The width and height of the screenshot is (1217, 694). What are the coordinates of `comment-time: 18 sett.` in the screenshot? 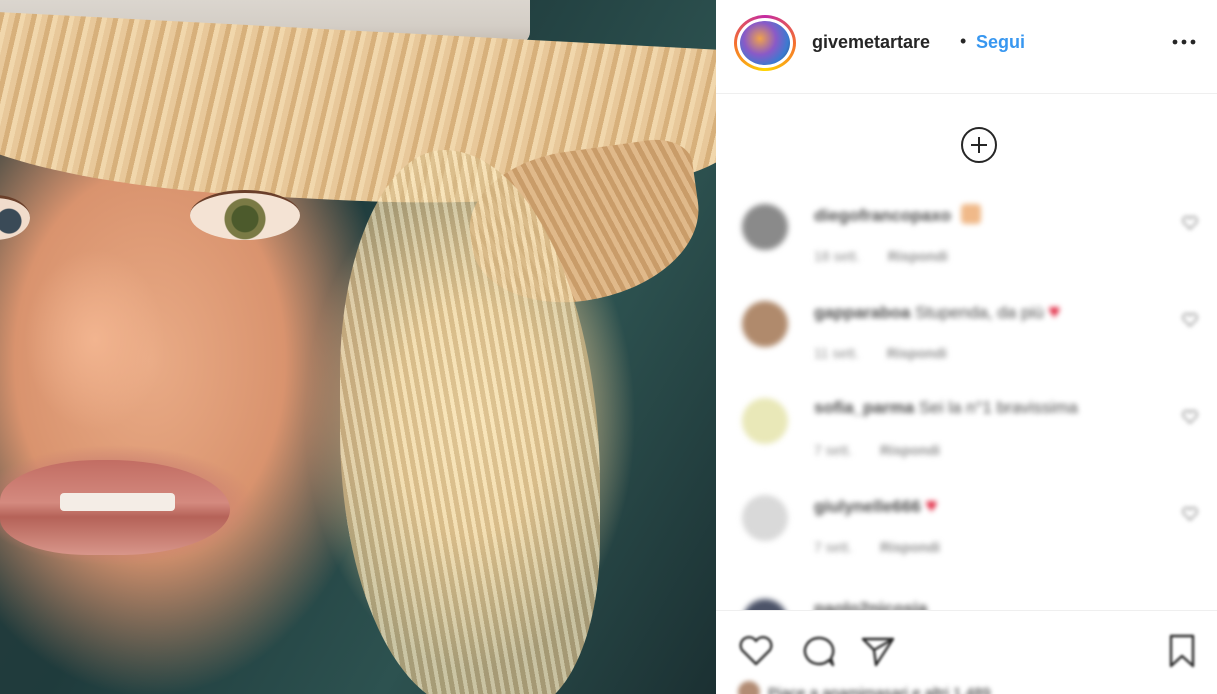 It's located at (837, 256).